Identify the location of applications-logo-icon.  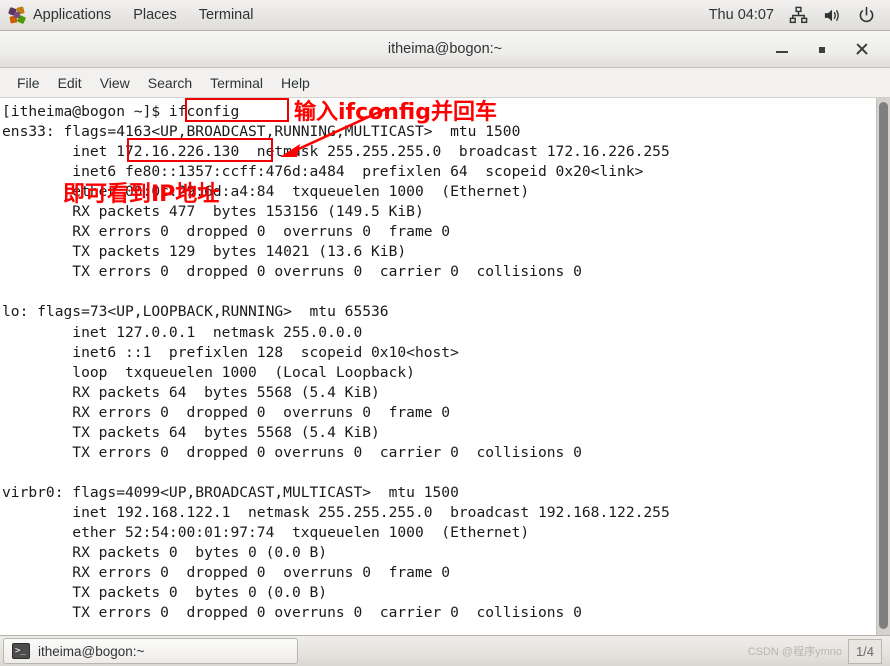
(17, 14).